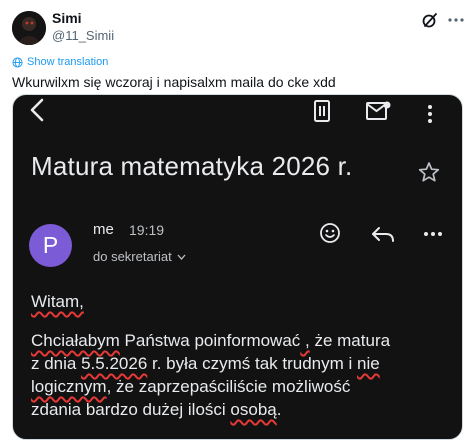  Describe the element at coordinates (383, 234) in the screenshot. I see `reply-icon` at that location.